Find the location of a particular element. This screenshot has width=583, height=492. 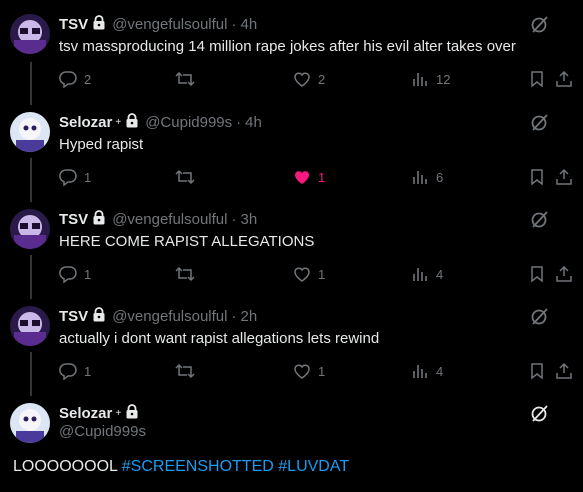

tweet-actions: 1 1 6 is located at coordinates (319, 177).